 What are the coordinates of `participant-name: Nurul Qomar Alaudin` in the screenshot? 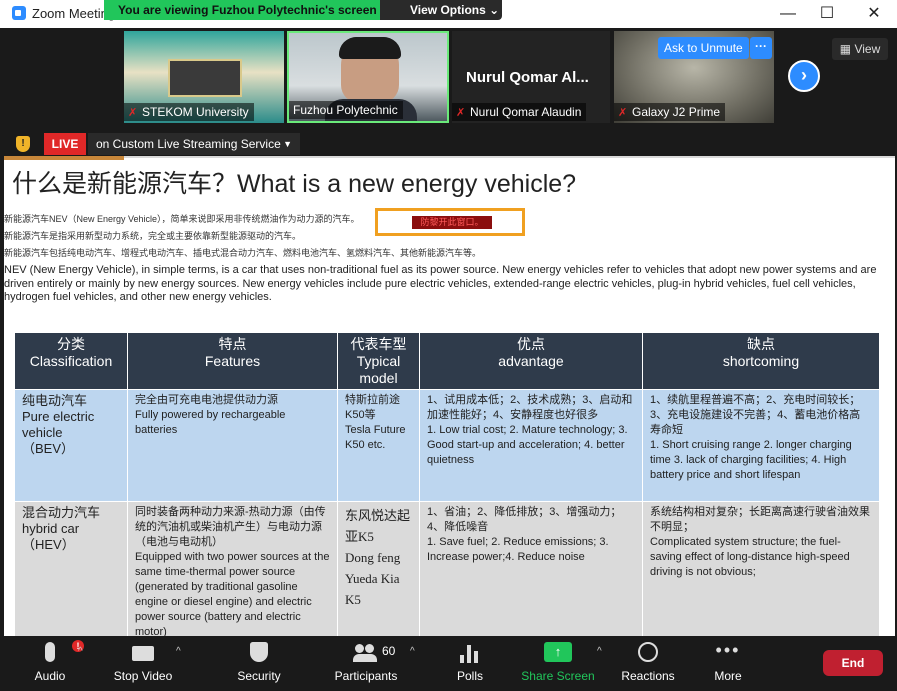 It's located at (526, 112).